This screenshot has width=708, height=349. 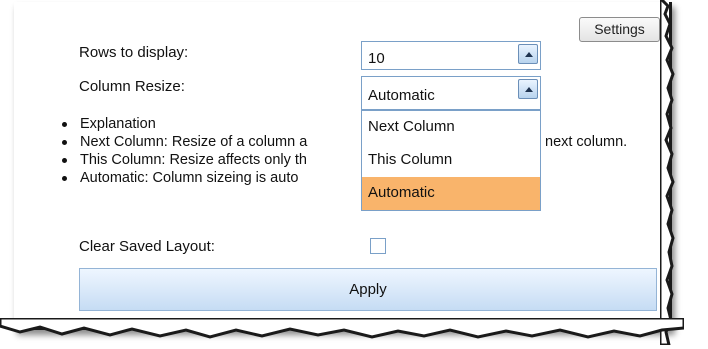 What do you see at coordinates (451, 93) in the screenshot?
I see `column-resize-select: Automatic` at bounding box center [451, 93].